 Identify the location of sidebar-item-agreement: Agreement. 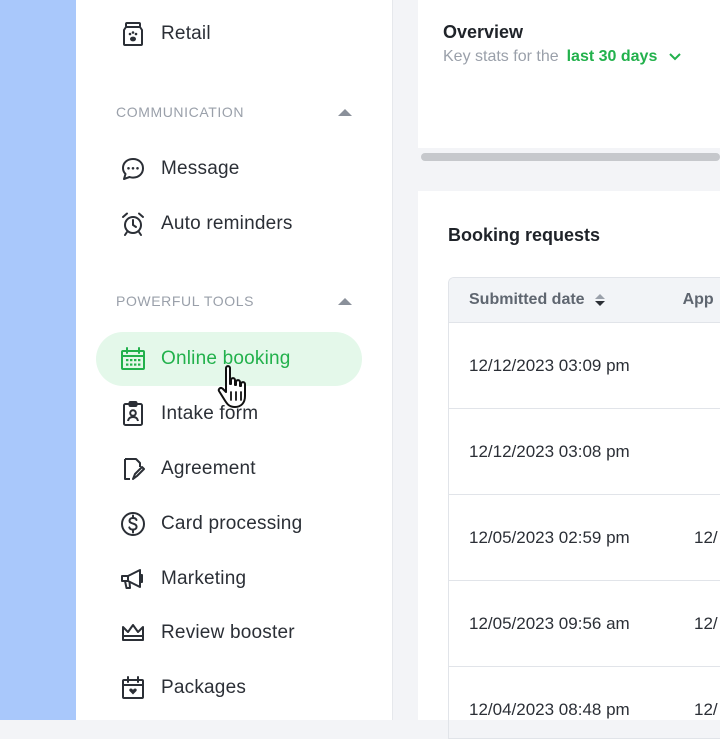
(229, 469).